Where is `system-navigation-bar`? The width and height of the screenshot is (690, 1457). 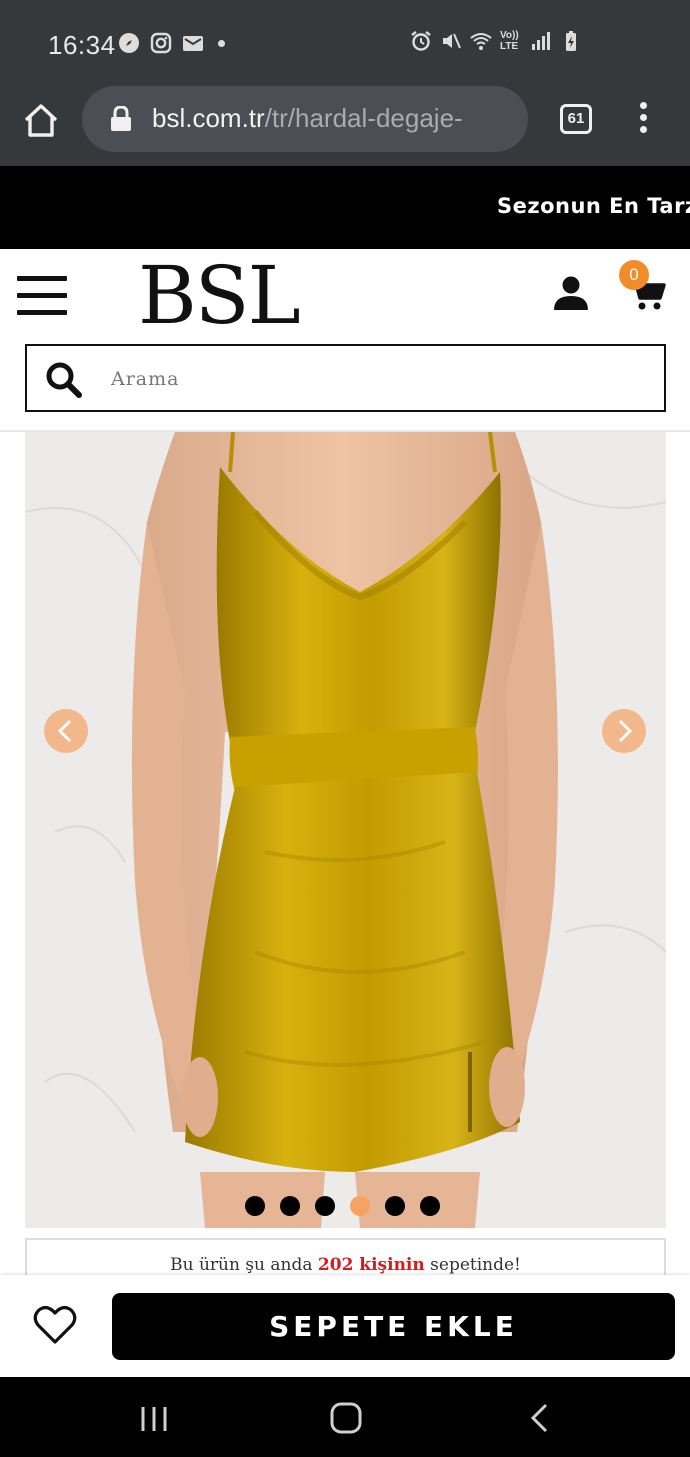 system-navigation-bar is located at coordinates (345, 1417).